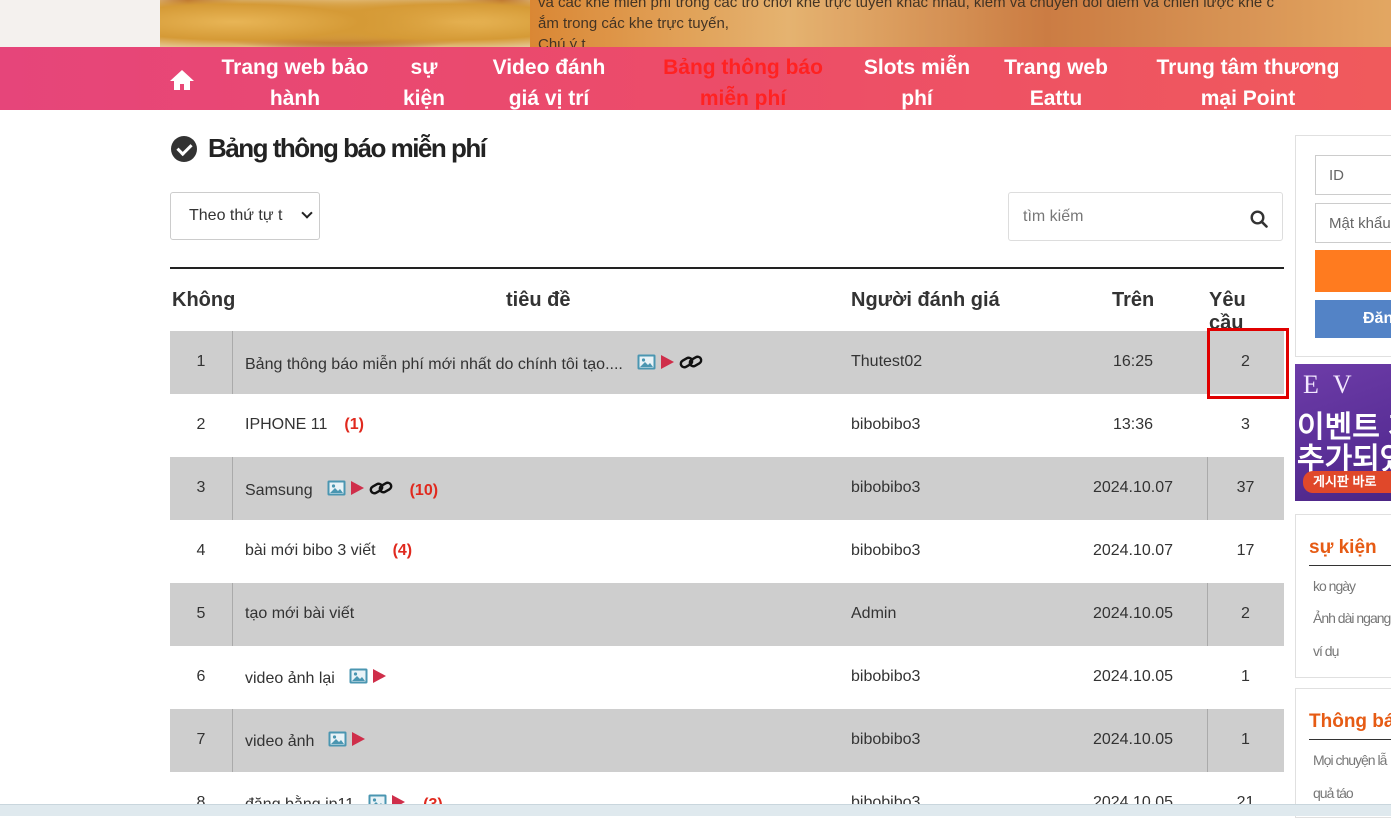 The width and height of the screenshot is (1391, 835). What do you see at coordinates (1353, 271) in the screenshot?
I see `login-button` at bounding box center [1353, 271].